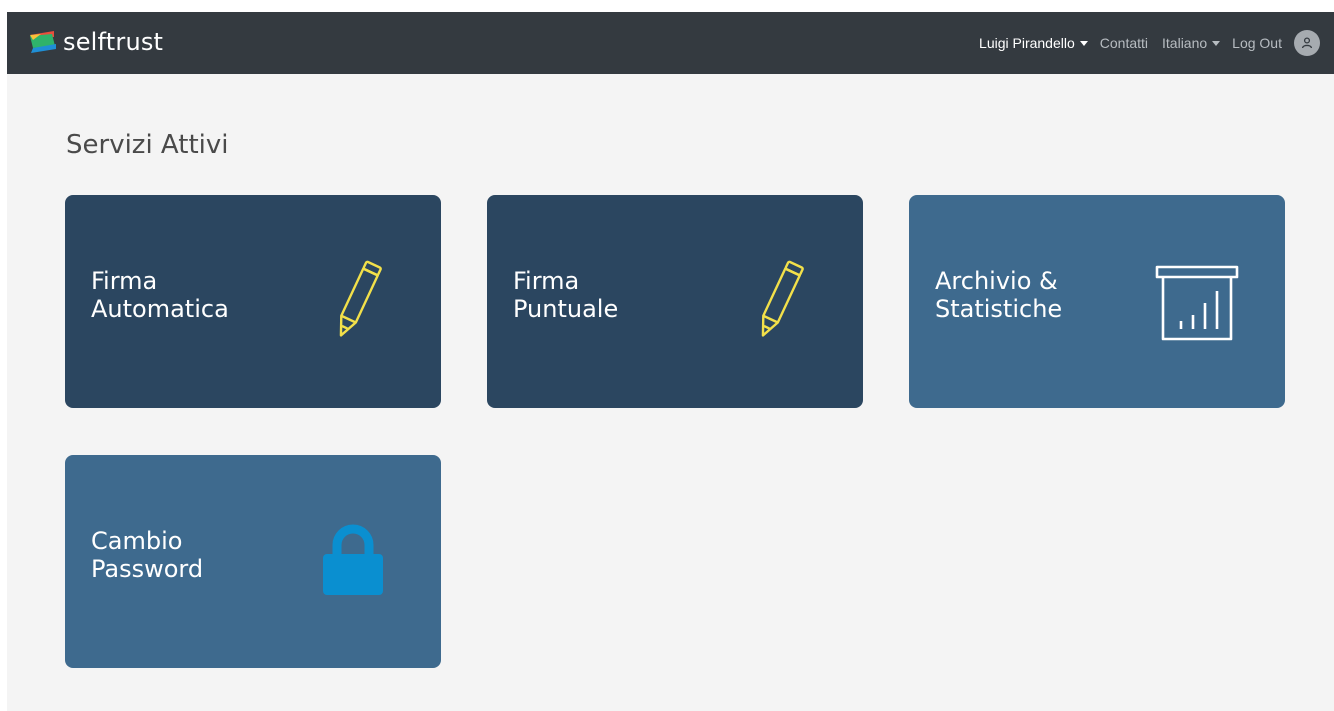  I want to click on service-card-firma-puntuale: Firma Puntuale, so click(675, 301).